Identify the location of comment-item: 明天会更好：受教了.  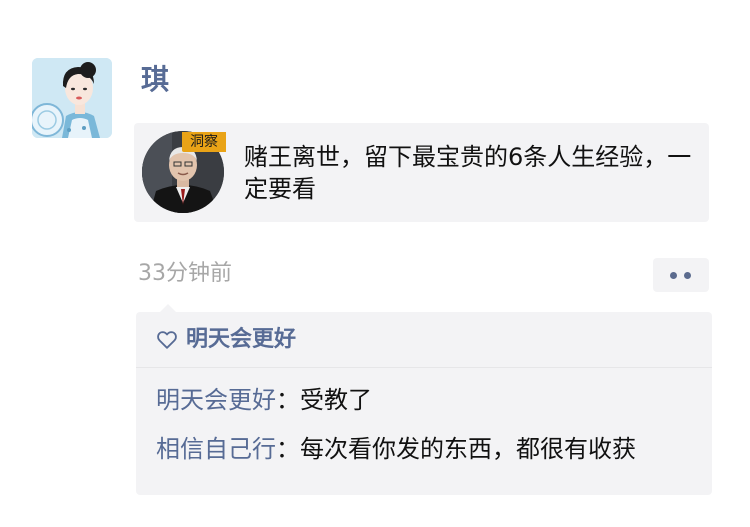
(264, 400).